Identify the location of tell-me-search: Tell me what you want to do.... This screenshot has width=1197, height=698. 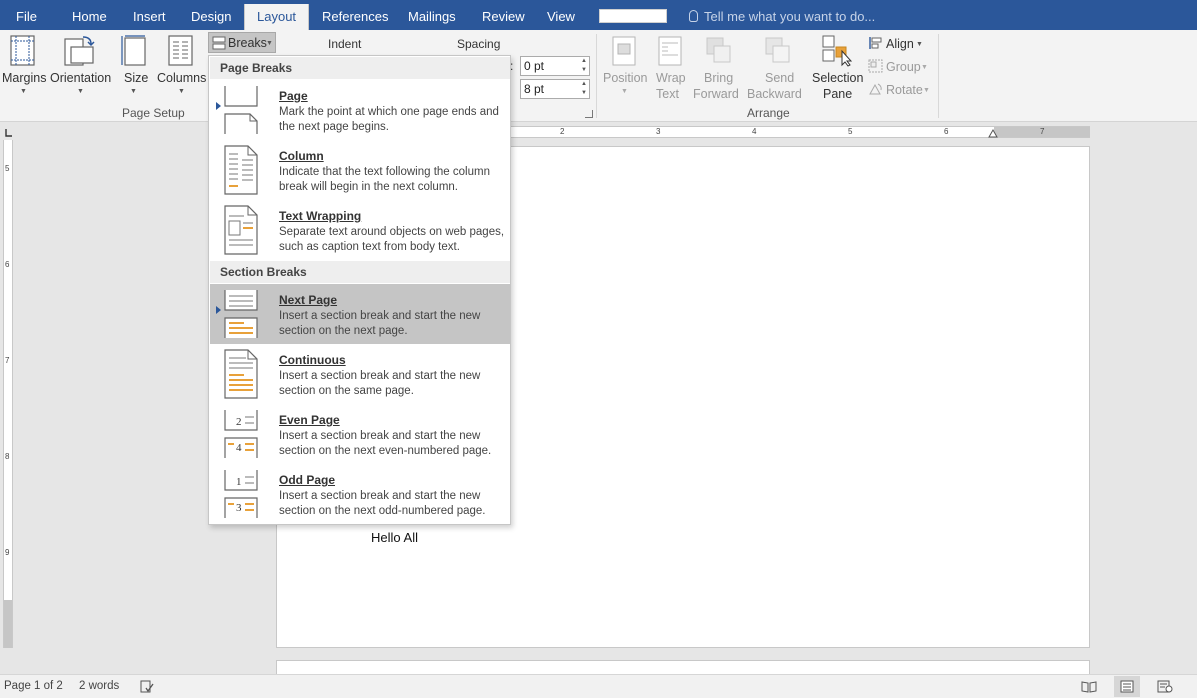
(782, 15).